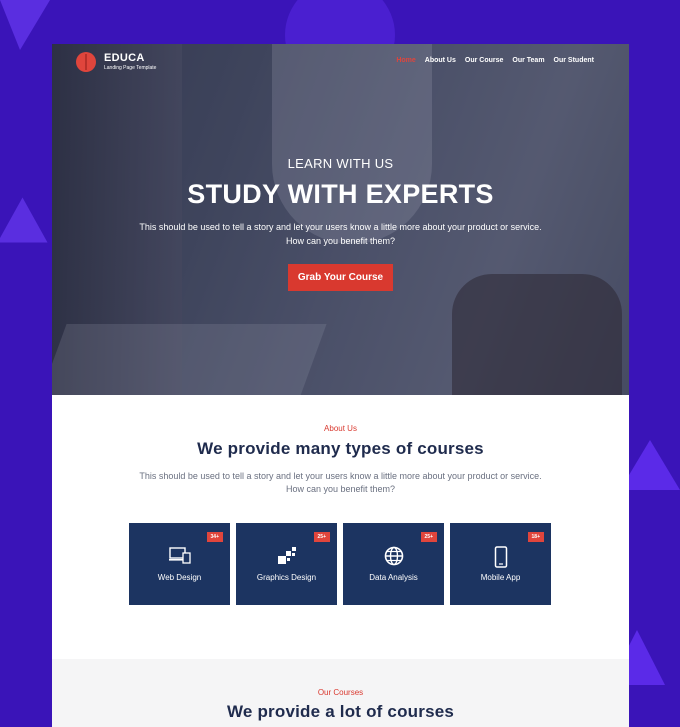  I want to click on count-badge: 18+, so click(535, 537).